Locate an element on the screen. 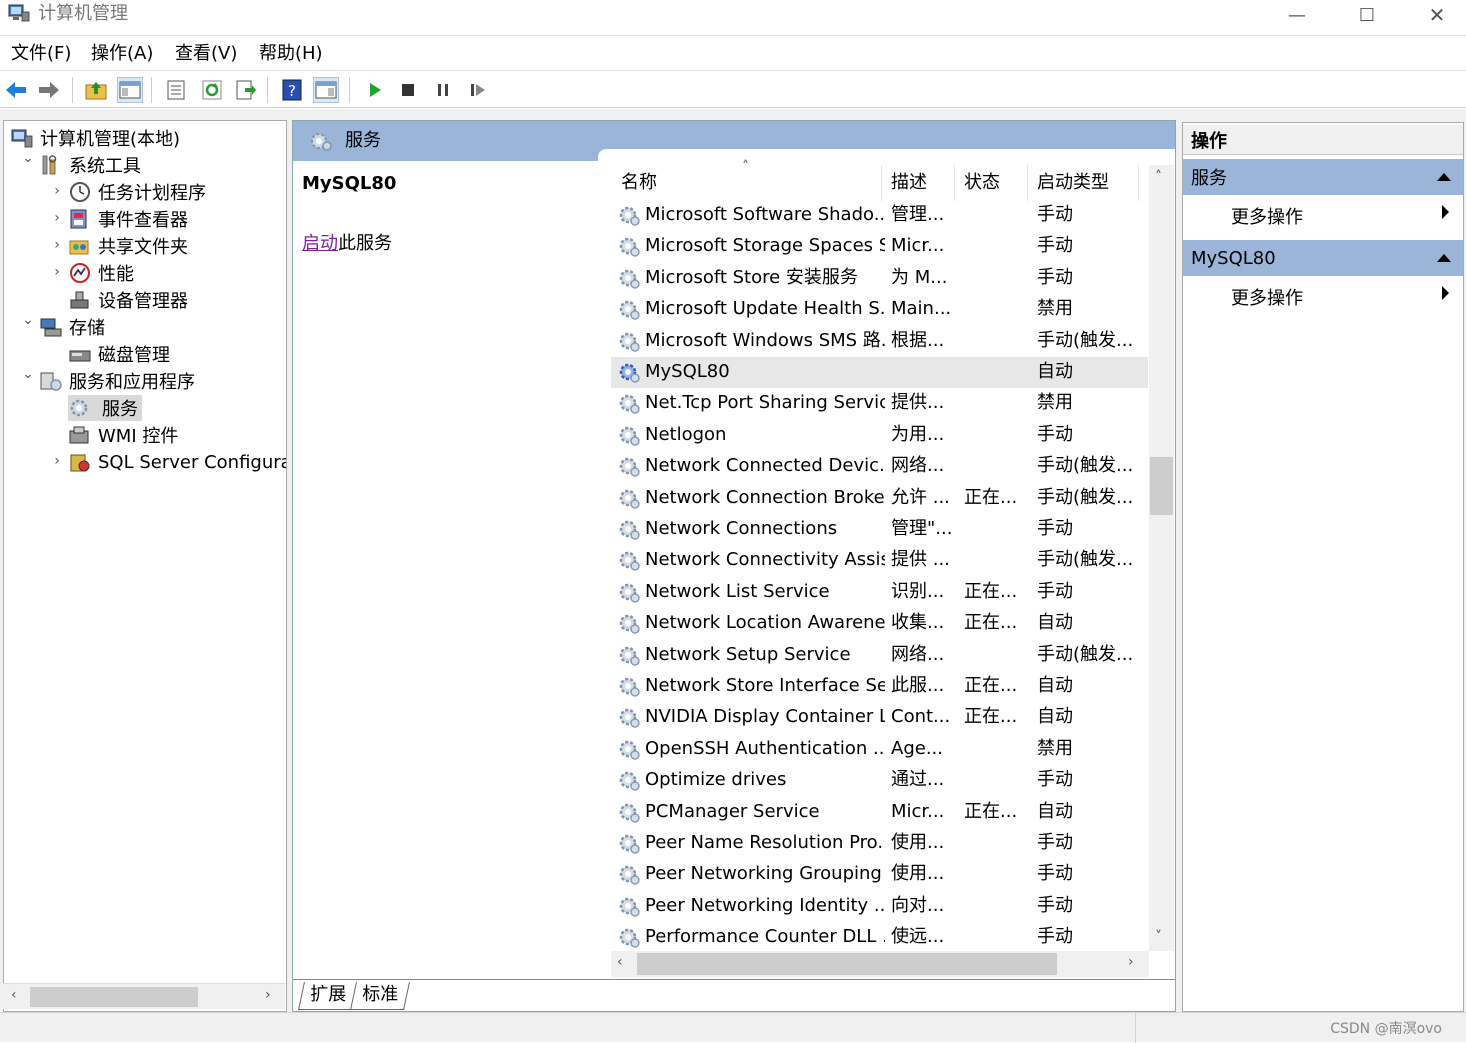 This screenshot has height=1043, width=1466. tree-node-7: 存储 is located at coordinates (72, 327).